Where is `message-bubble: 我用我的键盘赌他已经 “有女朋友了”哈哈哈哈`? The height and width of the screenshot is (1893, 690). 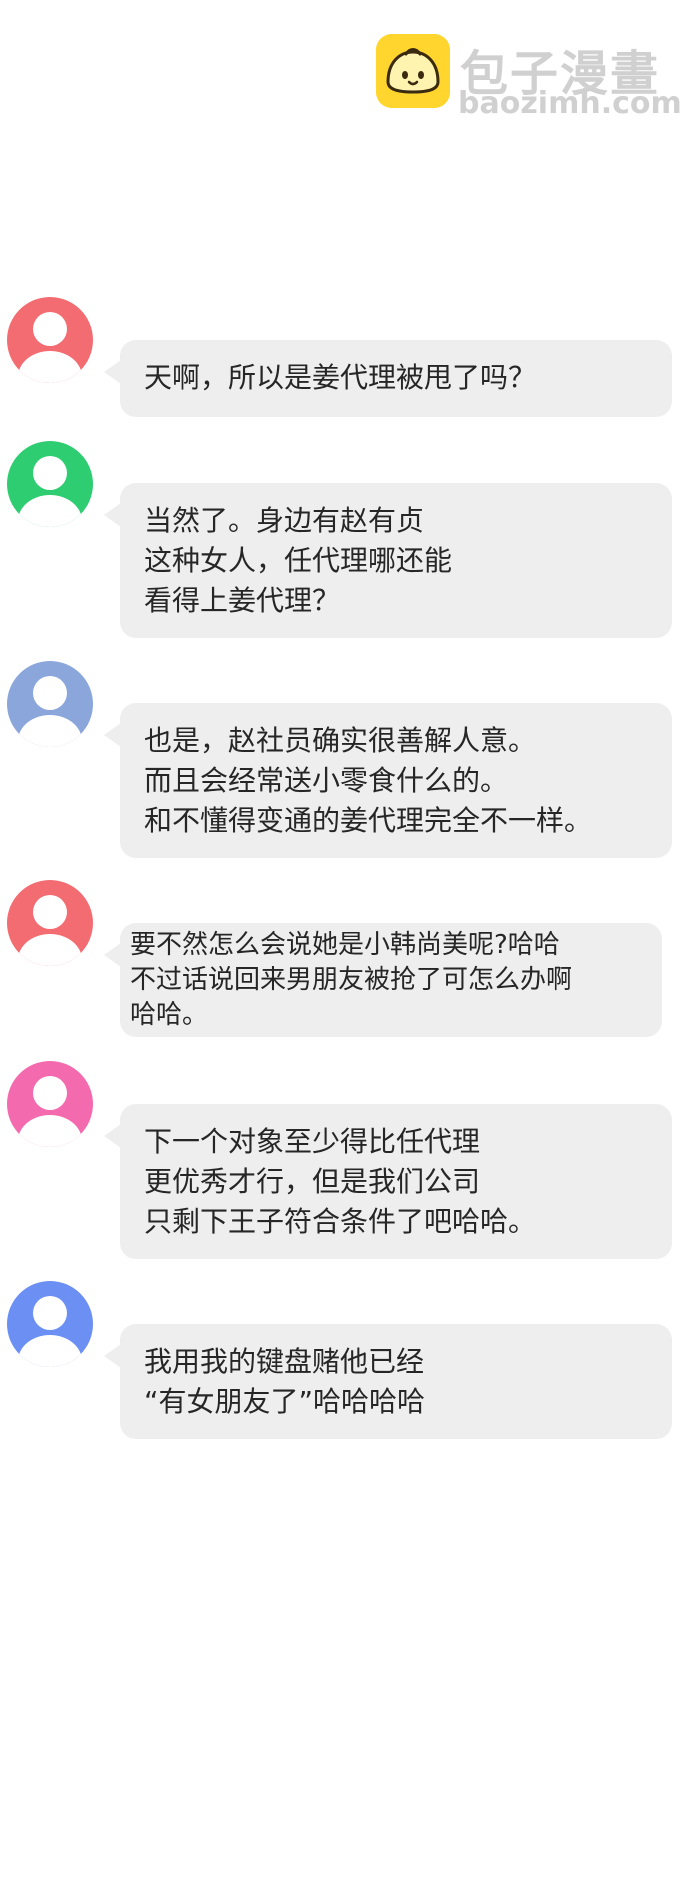 message-bubble: 我用我的键盘赌他已经 “有女朋友了”哈哈哈哈 is located at coordinates (388, 1381).